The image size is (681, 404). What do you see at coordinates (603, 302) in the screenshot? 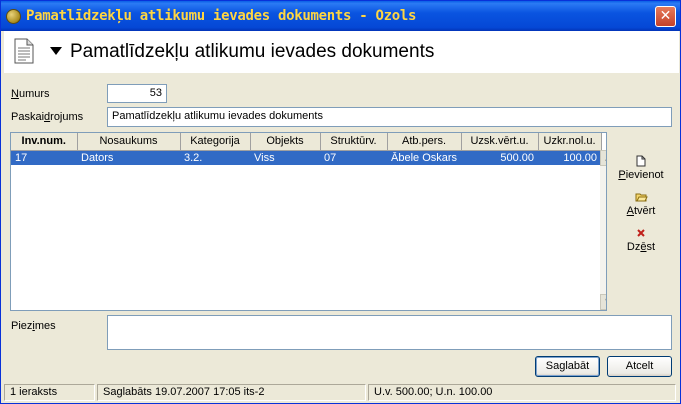
I see `scroll-down-button: ▼` at bounding box center [603, 302].